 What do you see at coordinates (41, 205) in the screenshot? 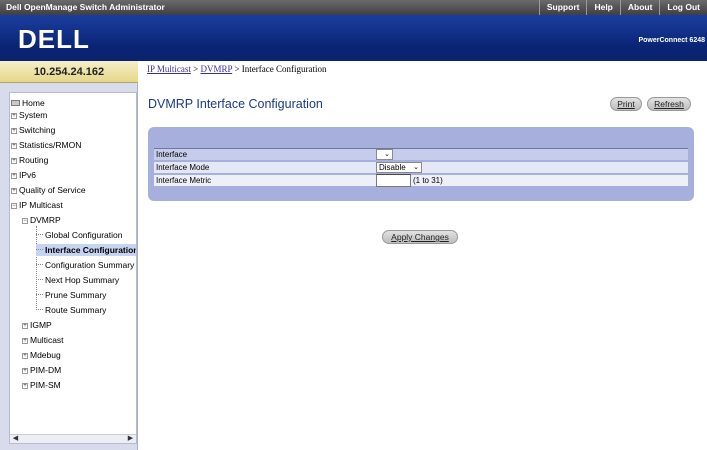
I see `tree-item-label: IP Multicast` at bounding box center [41, 205].